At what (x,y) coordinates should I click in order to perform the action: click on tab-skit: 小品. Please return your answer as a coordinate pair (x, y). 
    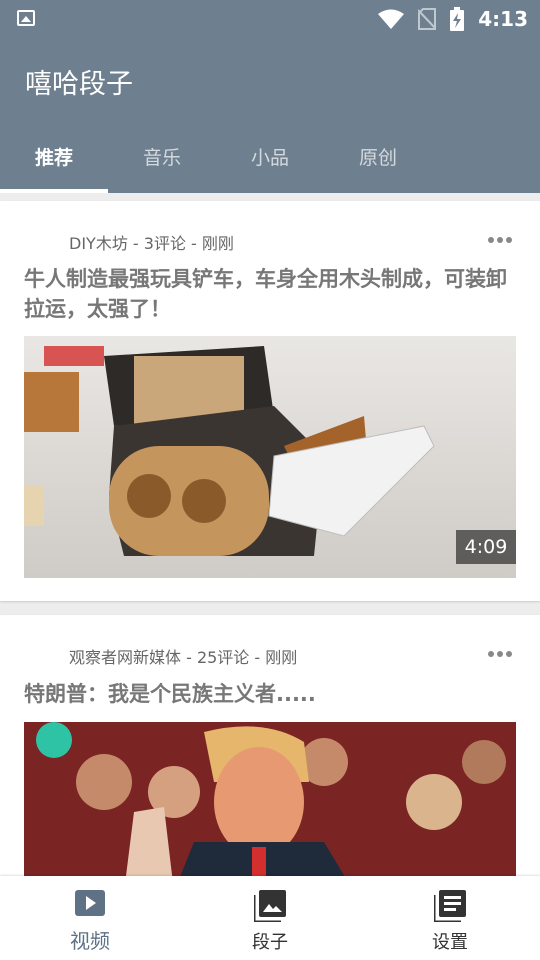
    Looking at the image, I should click on (270, 162).